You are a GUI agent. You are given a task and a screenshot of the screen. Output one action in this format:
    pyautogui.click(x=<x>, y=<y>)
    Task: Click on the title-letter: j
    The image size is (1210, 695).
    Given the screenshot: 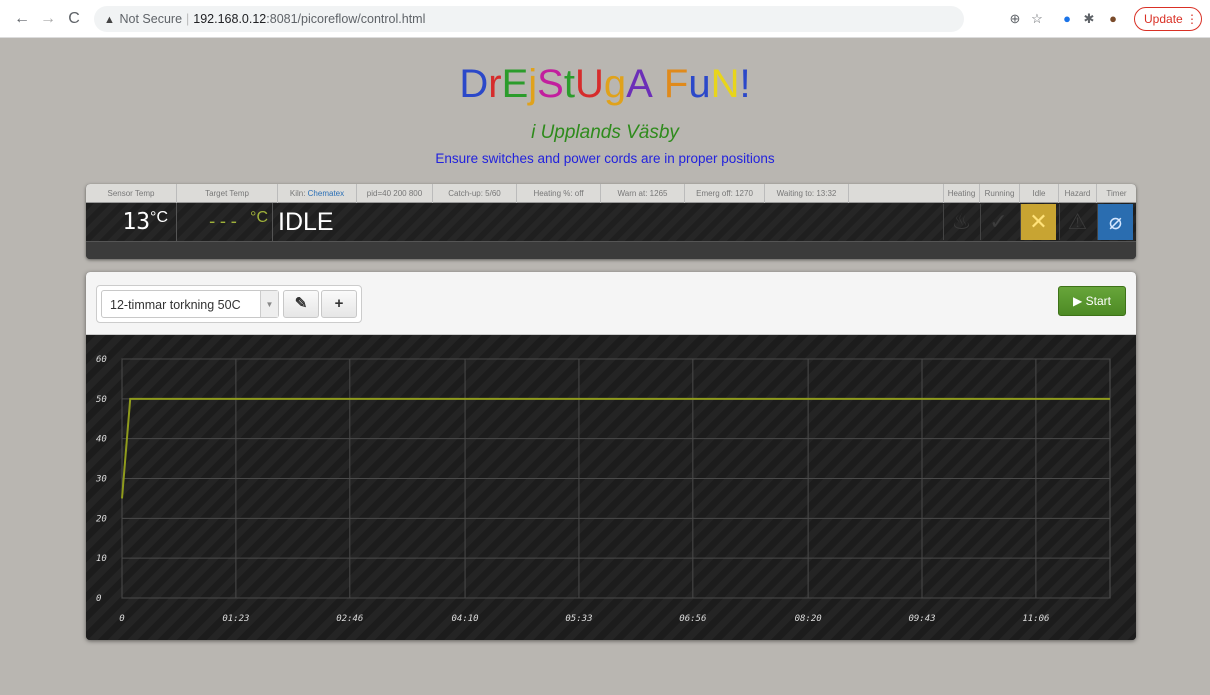 What is the action you would take?
    pyautogui.click(x=533, y=84)
    